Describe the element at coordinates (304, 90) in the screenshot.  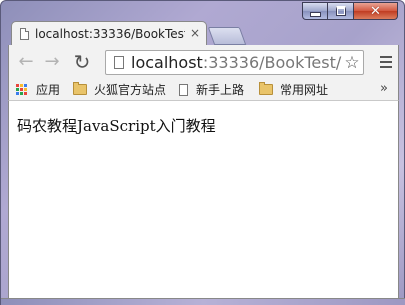
I see `bookmark-label: 常用网址` at that location.